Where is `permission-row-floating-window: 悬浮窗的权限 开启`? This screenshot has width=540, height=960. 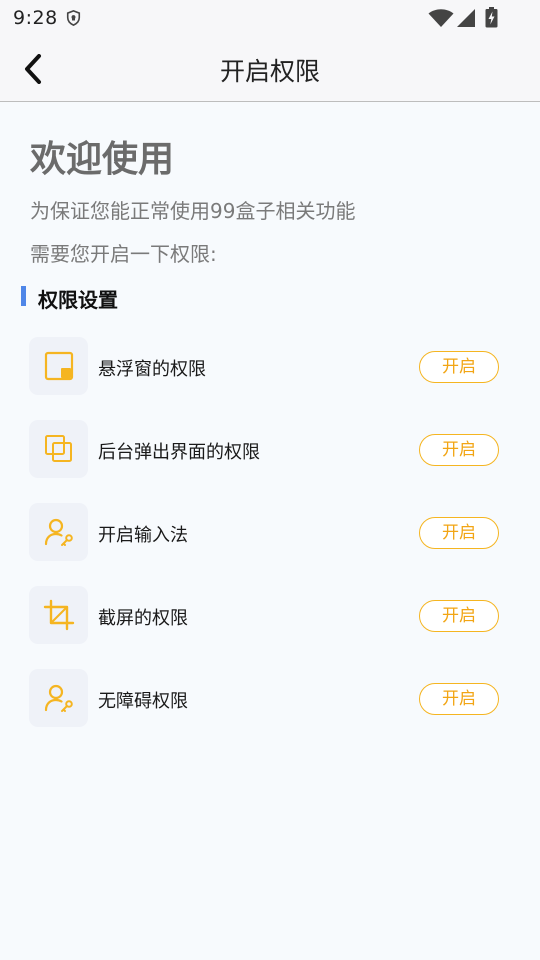
permission-row-floating-window: 悬浮窗的权限 开启 is located at coordinates (270, 366).